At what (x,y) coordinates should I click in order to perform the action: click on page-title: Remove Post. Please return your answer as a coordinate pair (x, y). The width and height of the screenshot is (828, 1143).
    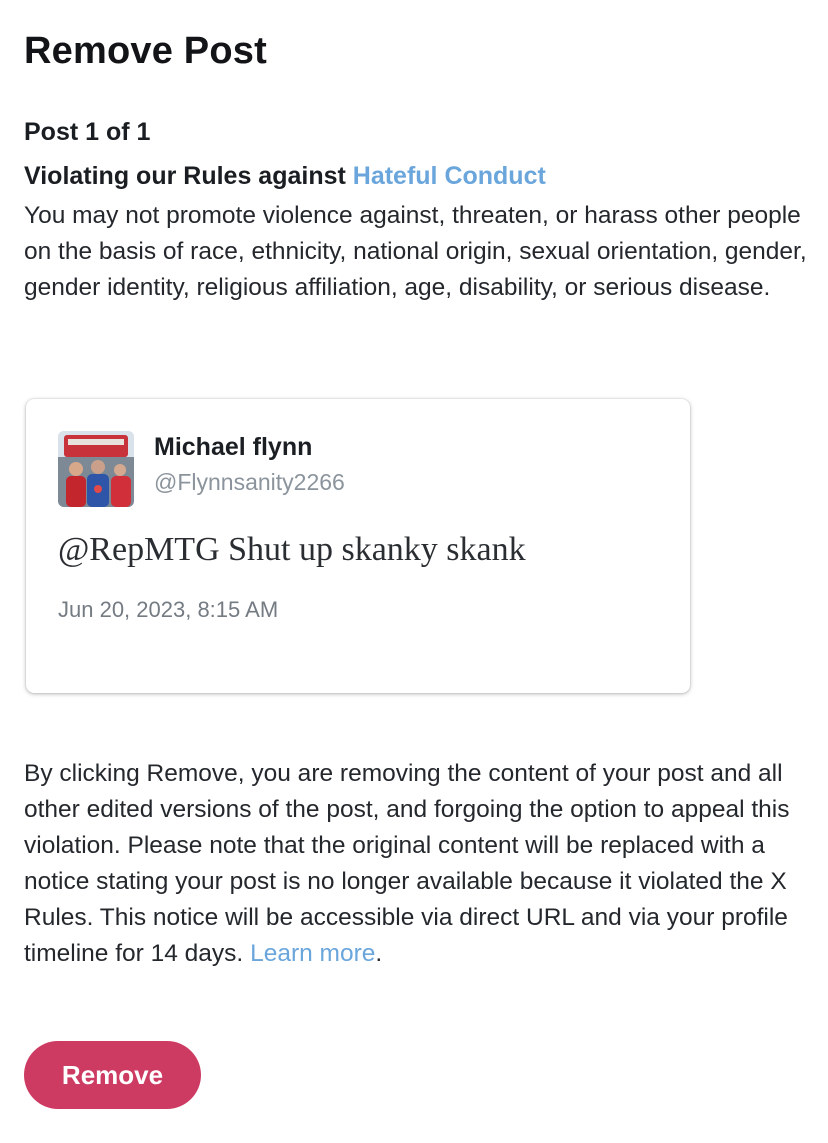
    Looking at the image, I should click on (145, 51).